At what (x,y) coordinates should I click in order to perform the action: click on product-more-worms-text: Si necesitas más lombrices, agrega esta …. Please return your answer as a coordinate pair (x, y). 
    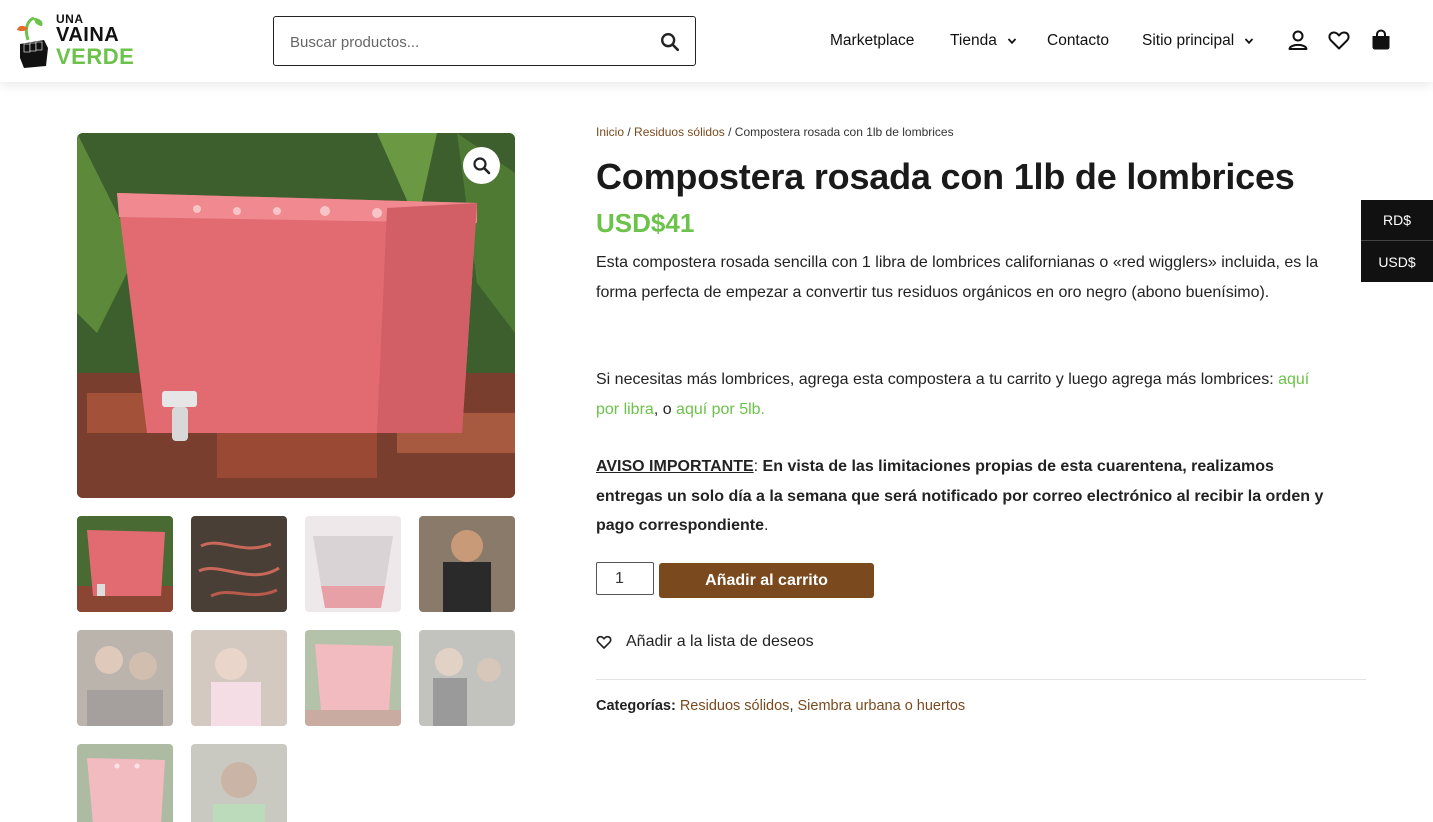
    Looking at the image, I should click on (961, 394).